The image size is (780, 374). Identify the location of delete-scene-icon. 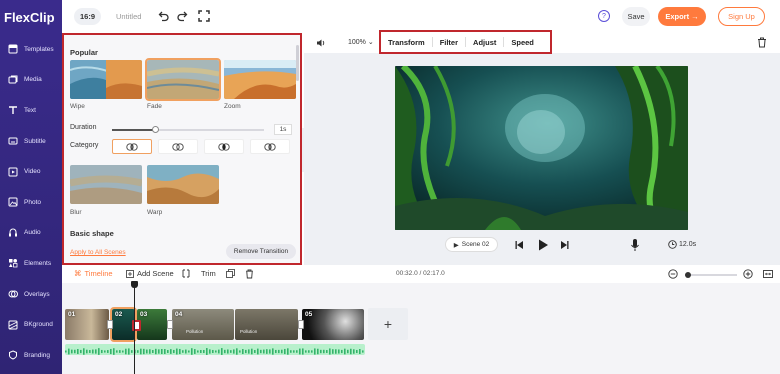
(249, 274).